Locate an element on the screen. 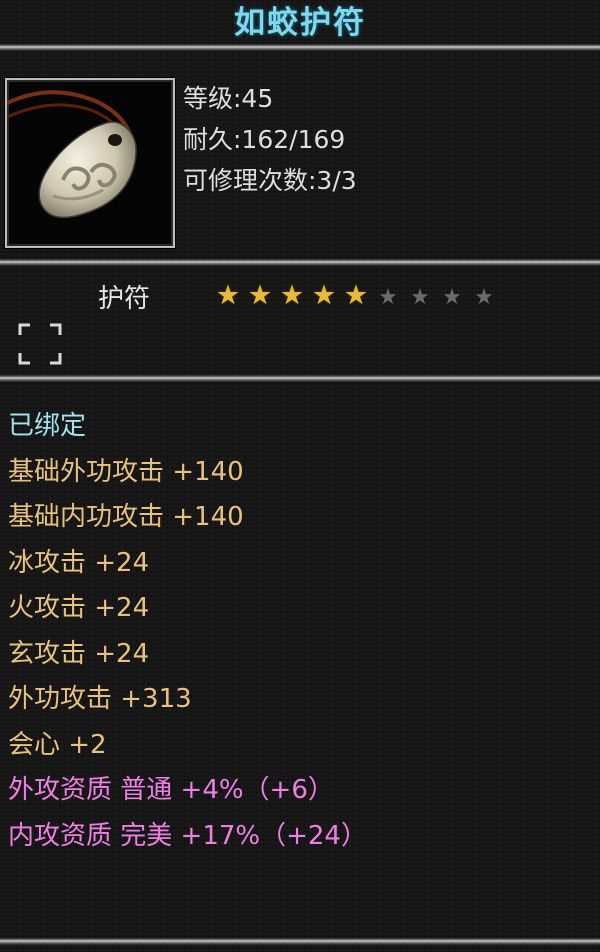  attribute-line: 外攻资质 普通 +4%（+6） is located at coordinates (171, 790).